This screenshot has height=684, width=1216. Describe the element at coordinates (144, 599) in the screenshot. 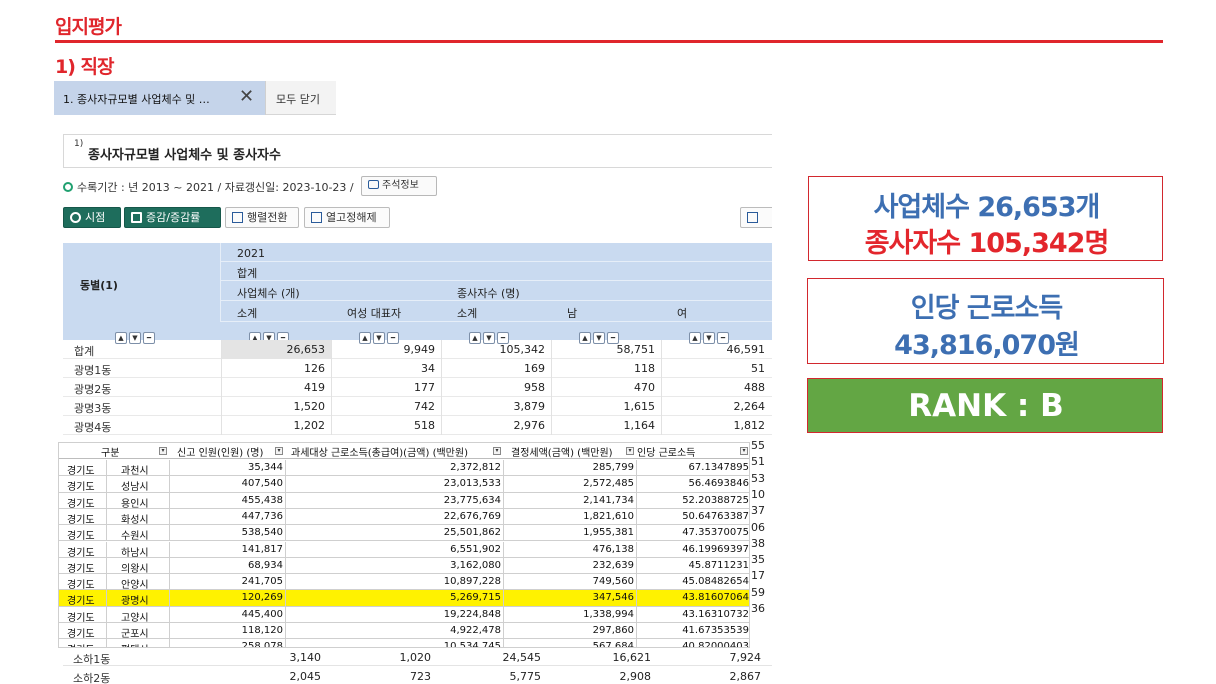

I see `excel-city: 광명시` at that location.